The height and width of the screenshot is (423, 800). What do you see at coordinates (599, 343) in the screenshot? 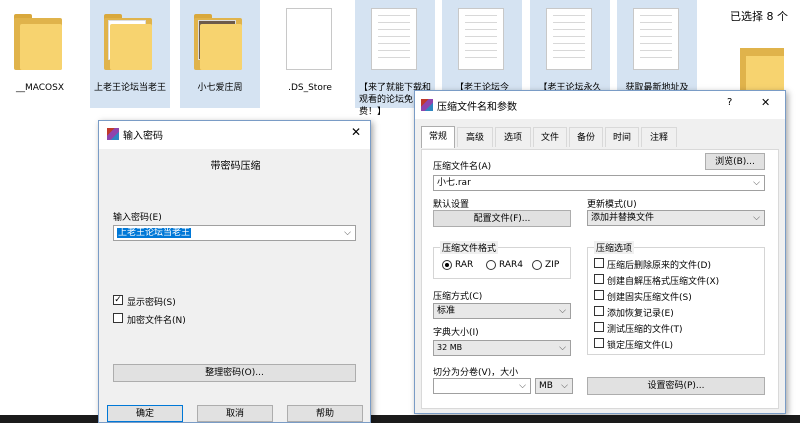
I see `lock-archive-checkbox` at bounding box center [599, 343].